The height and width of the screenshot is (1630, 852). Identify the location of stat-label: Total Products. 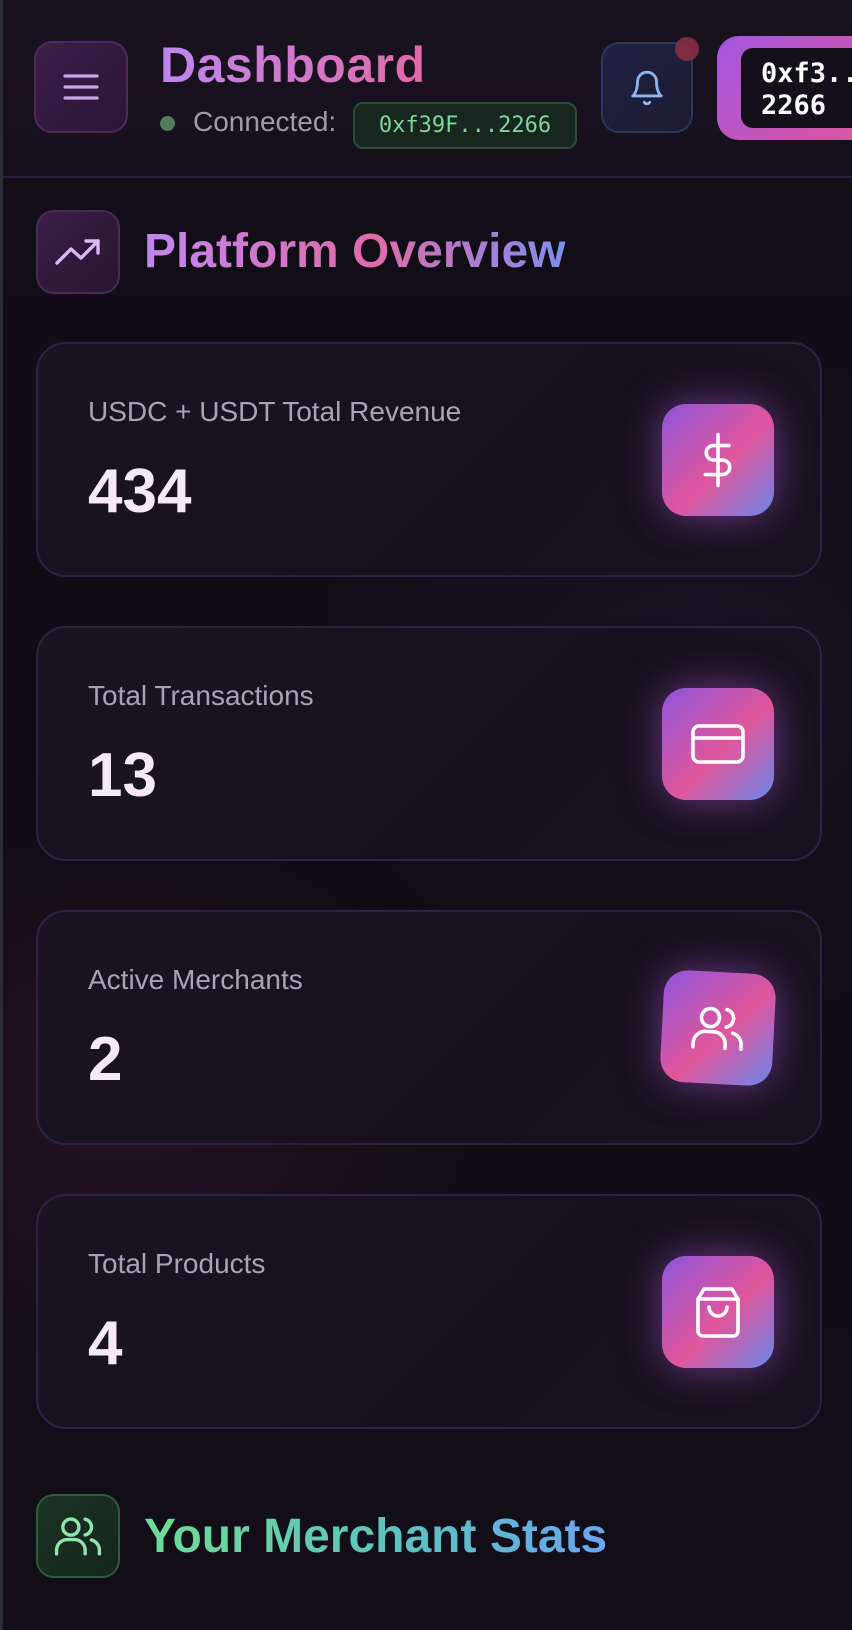
(177, 1263).